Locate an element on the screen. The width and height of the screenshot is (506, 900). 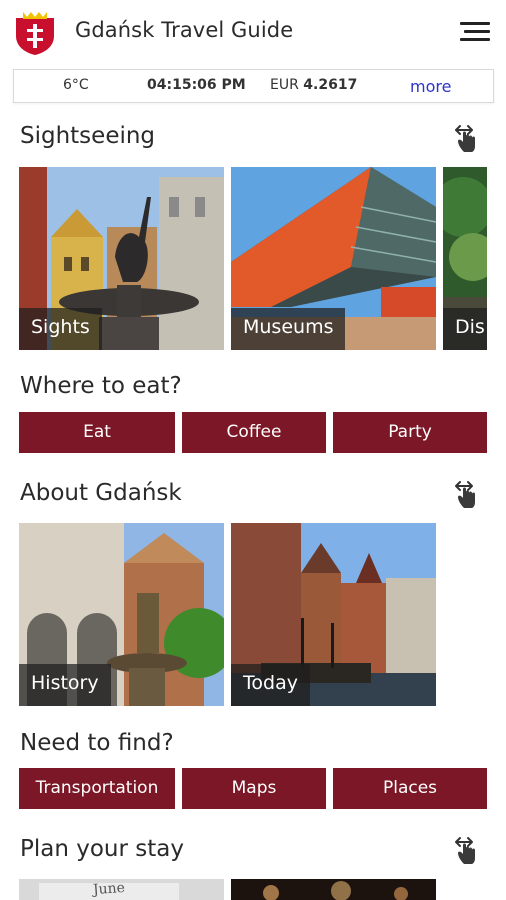
card-today: Today is located at coordinates (333, 614).